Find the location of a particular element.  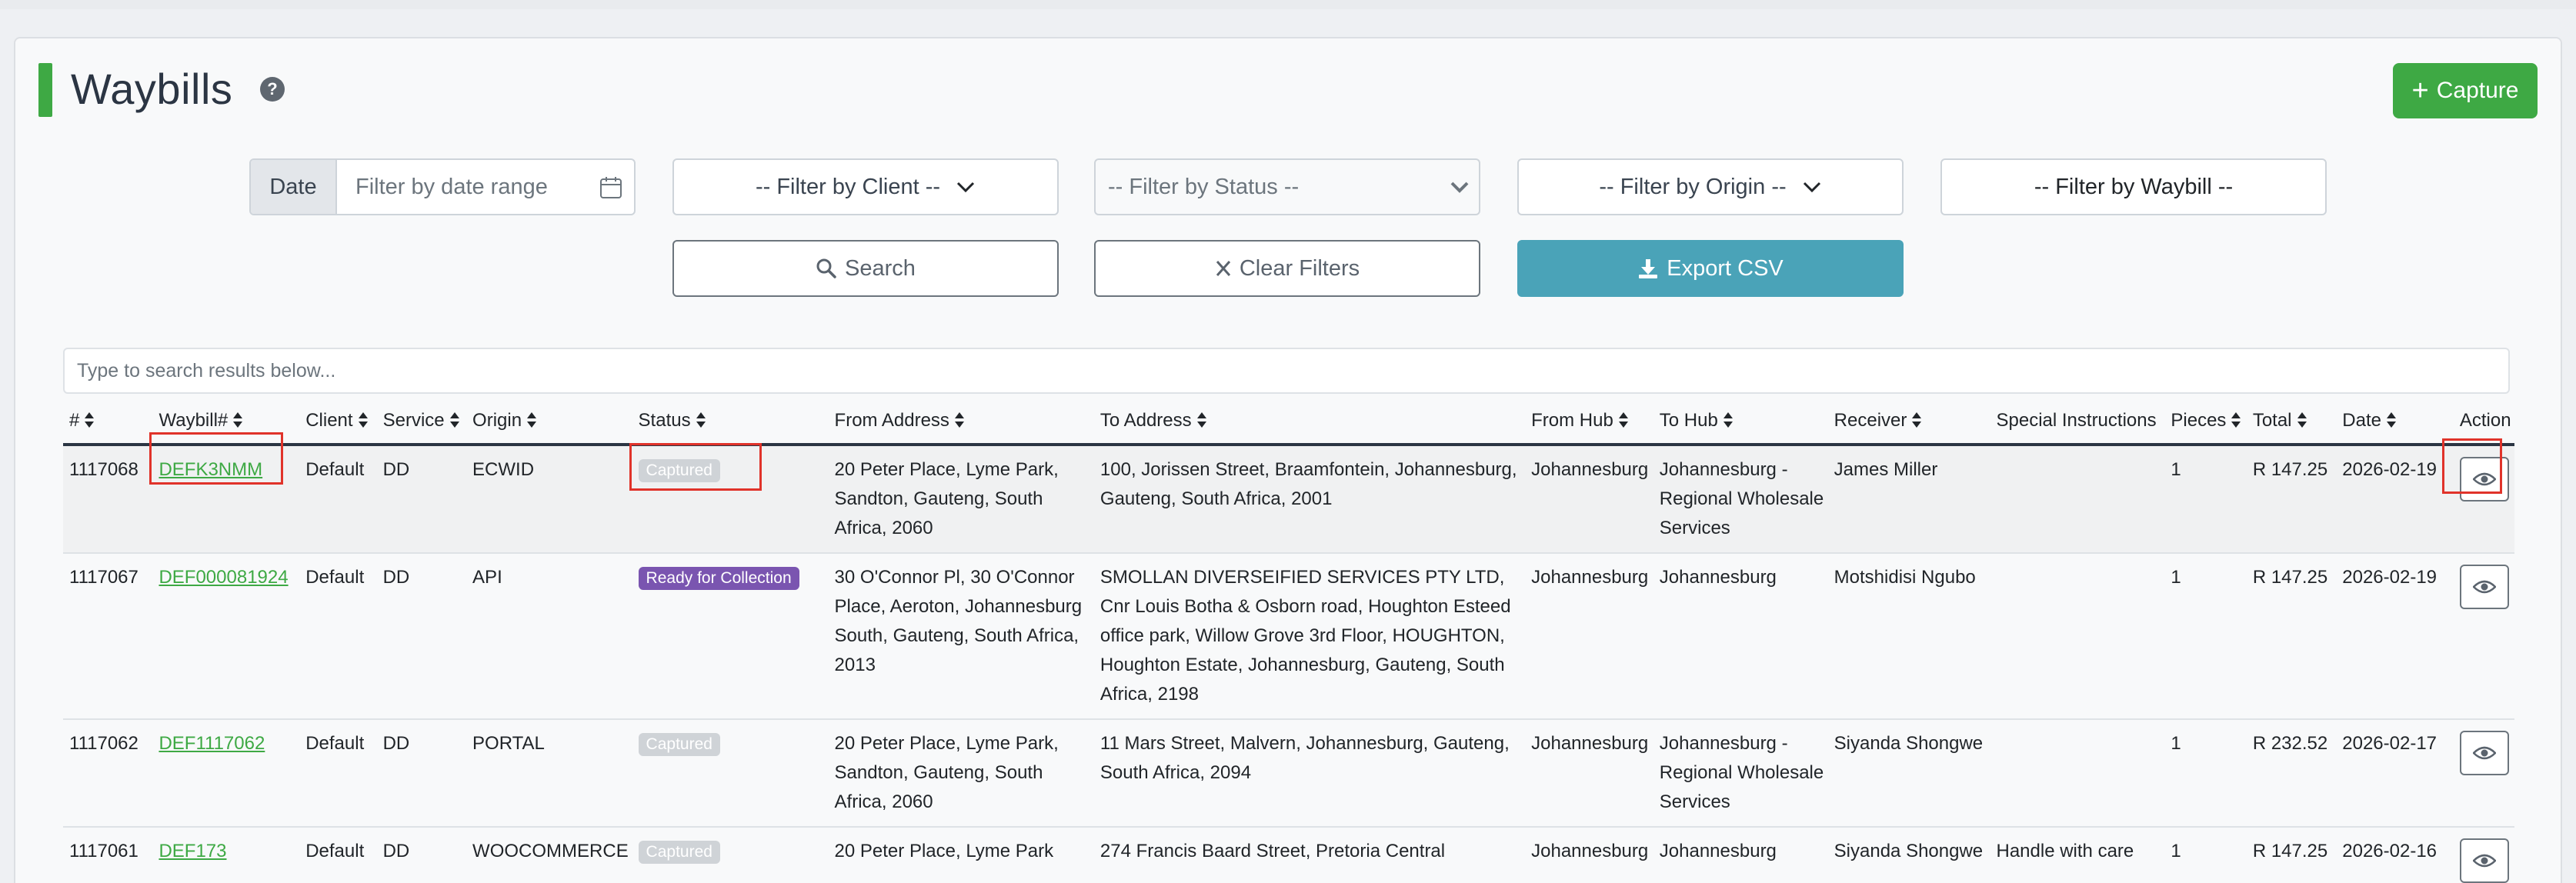

cell-id: 1117068 is located at coordinates (108, 499).